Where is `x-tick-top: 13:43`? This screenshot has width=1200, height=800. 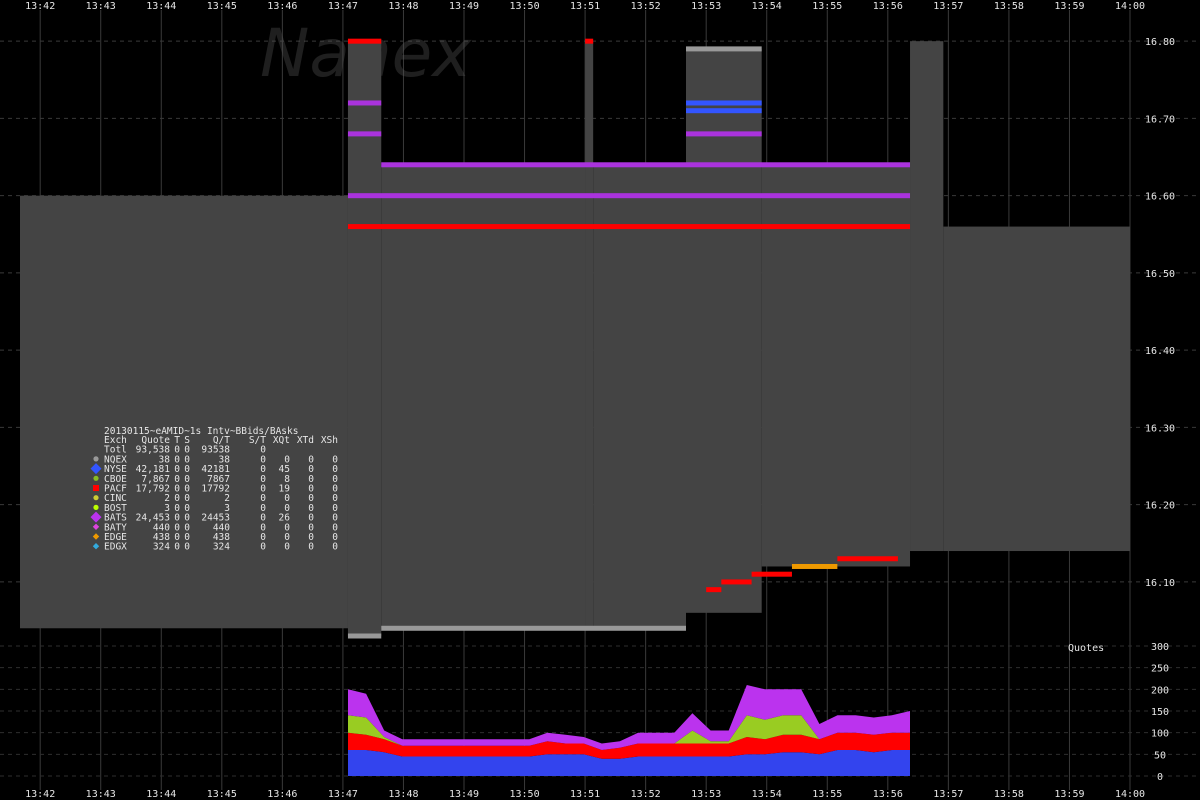 x-tick-top: 13:43 is located at coordinates (101, 6).